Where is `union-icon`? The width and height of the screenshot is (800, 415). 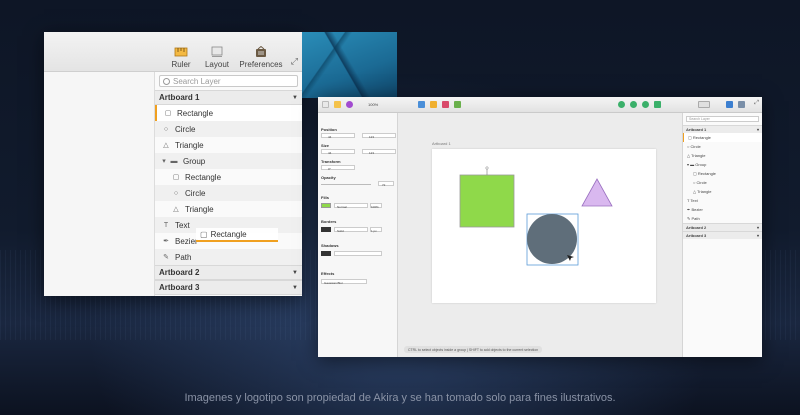 union-icon is located at coordinates (621, 104).